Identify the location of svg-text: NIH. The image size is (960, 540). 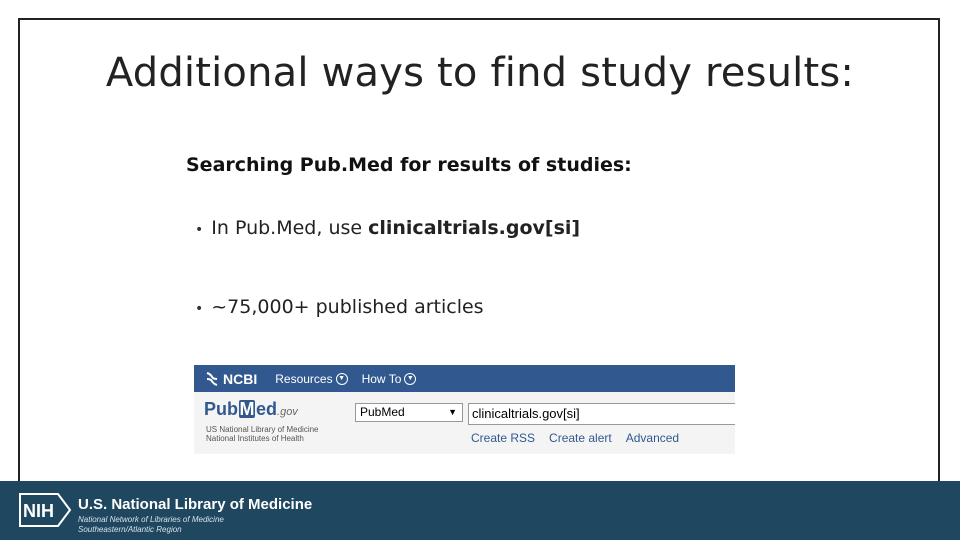
(38, 511).